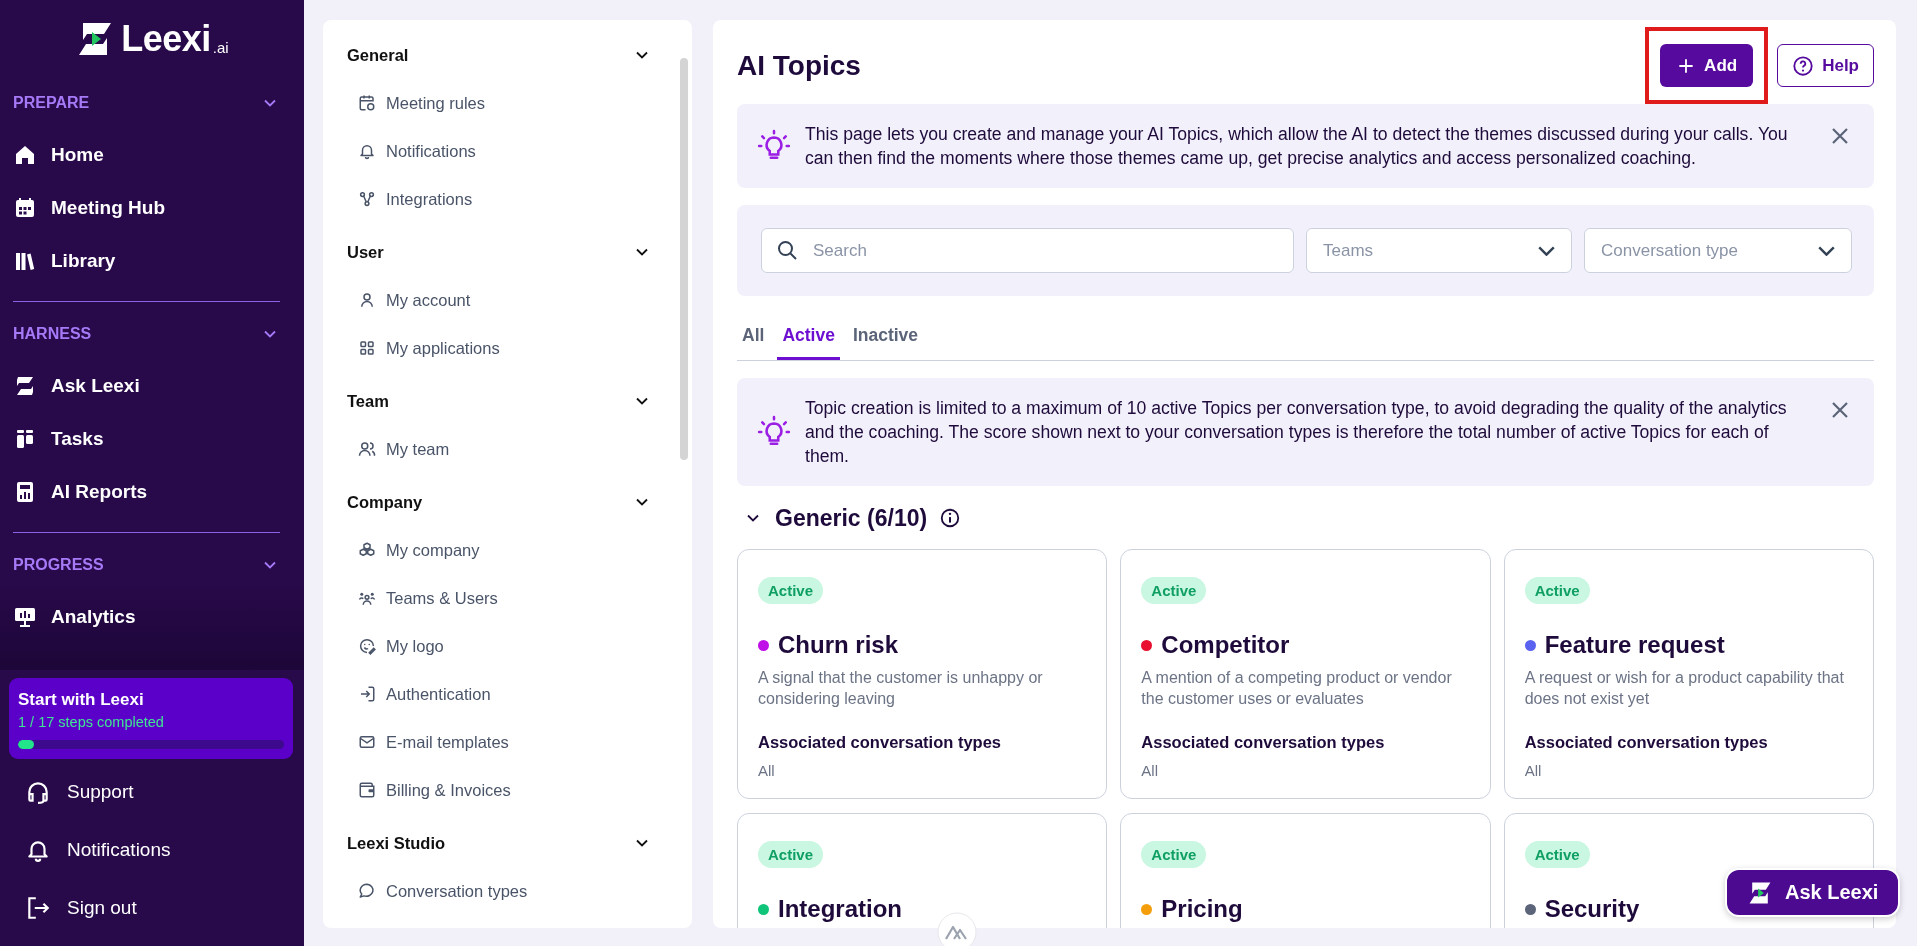  I want to click on users-icon, so click(367, 449).